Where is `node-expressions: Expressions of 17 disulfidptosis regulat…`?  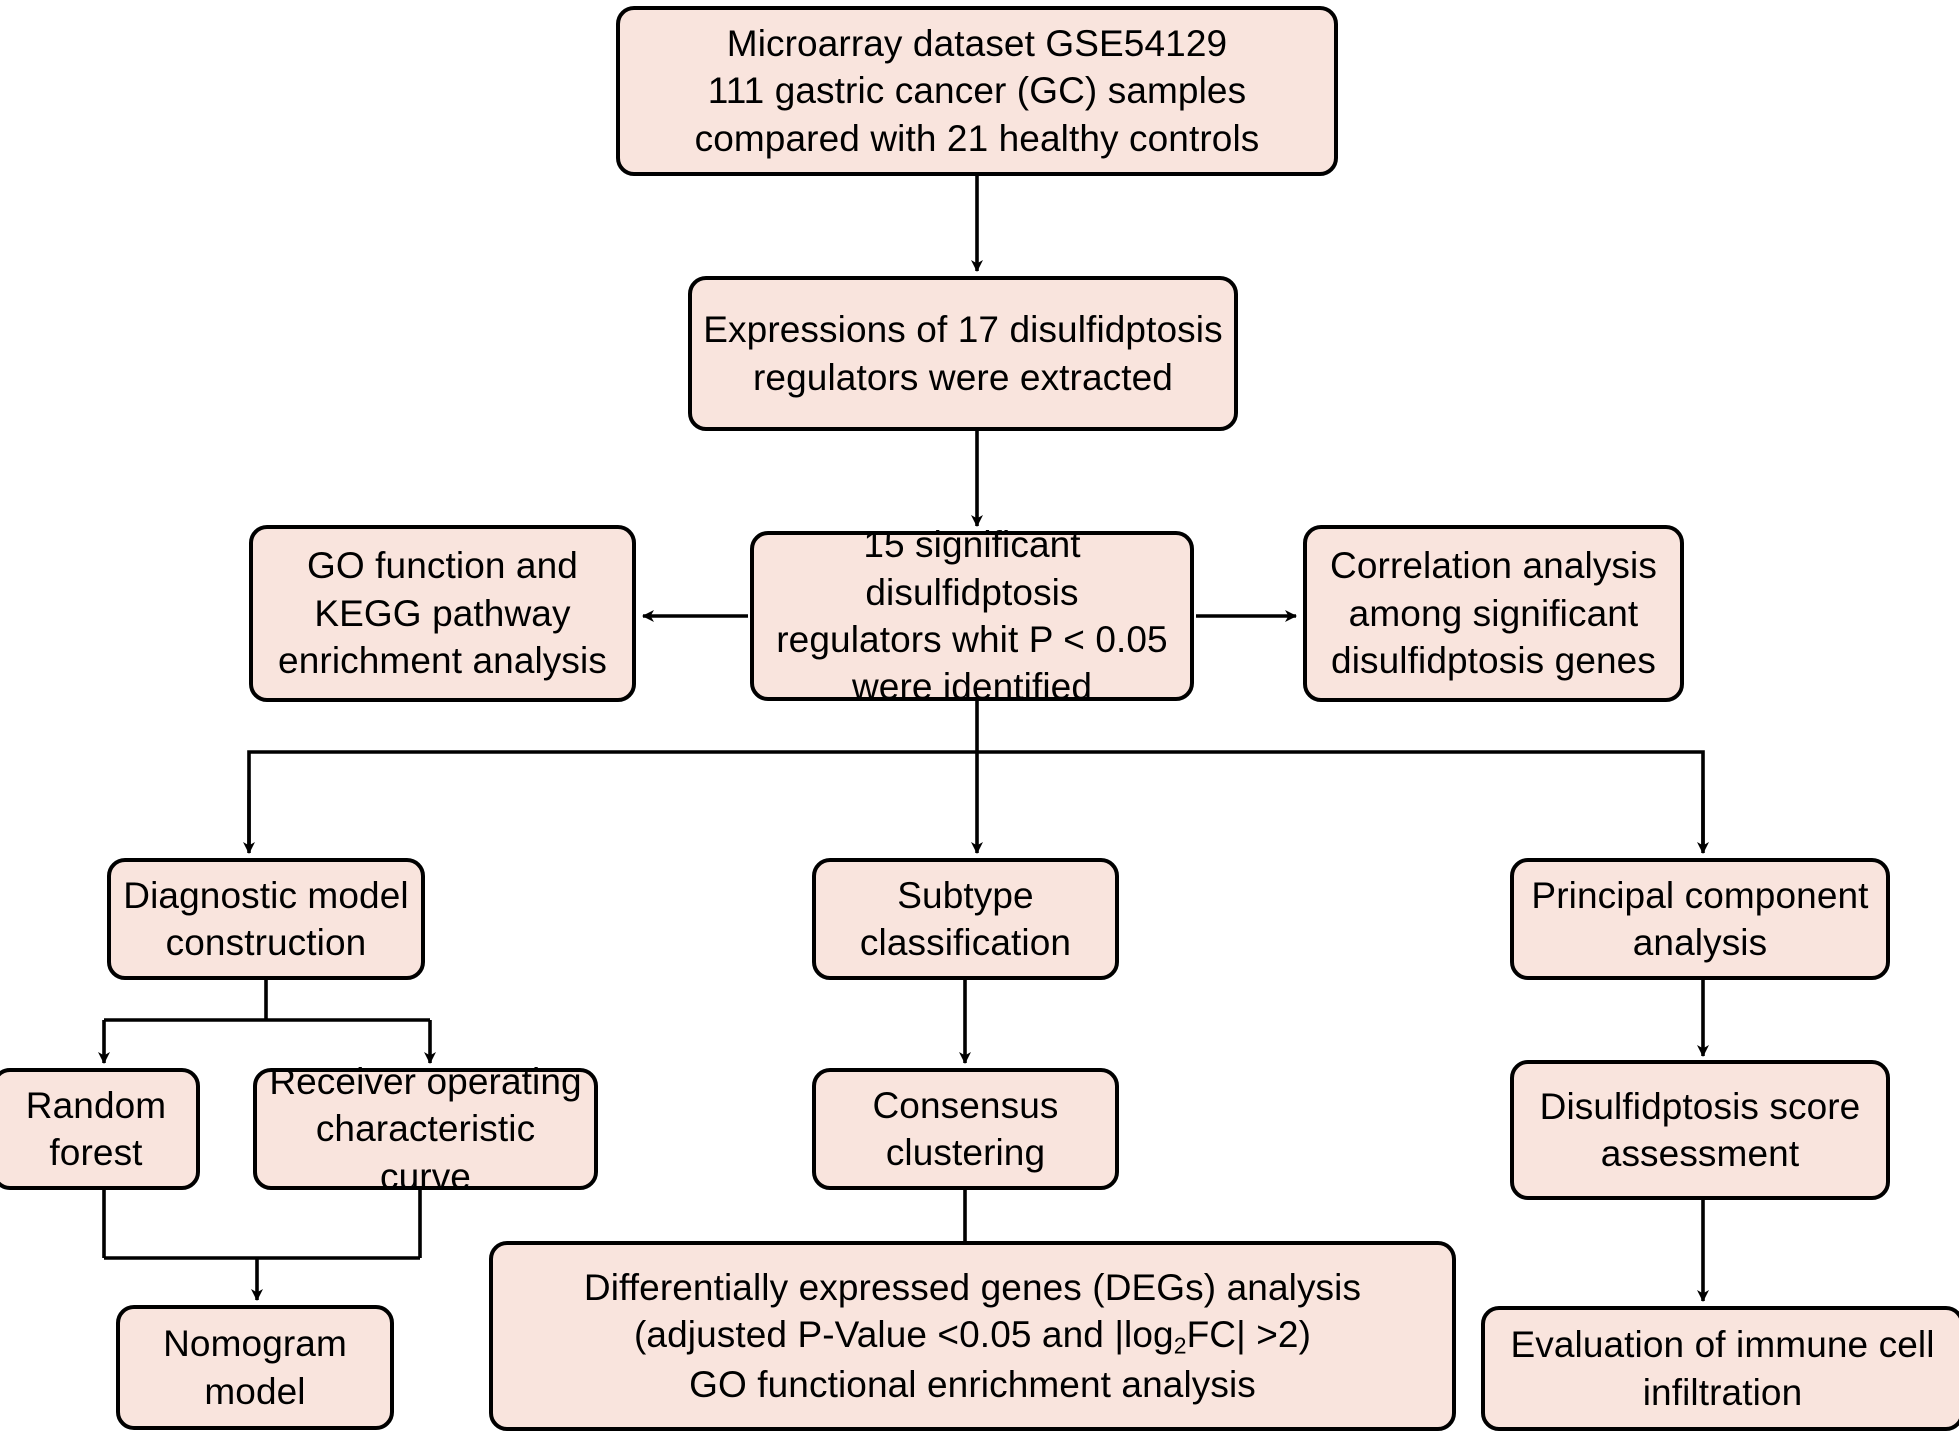 node-expressions: Expressions of 17 disulfidptosis regulat… is located at coordinates (963, 353).